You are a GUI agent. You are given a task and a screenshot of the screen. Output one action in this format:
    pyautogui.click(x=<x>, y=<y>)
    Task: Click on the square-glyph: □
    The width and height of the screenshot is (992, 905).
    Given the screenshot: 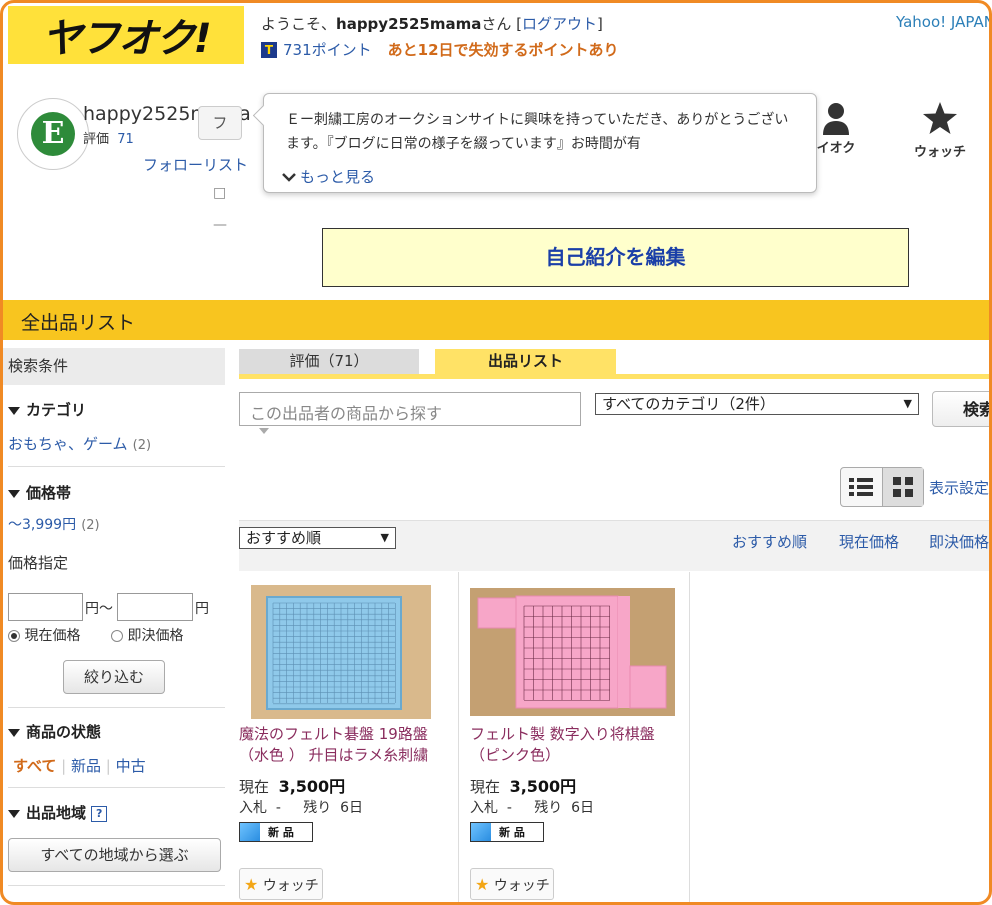 What is the action you would take?
    pyautogui.click(x=220, y=193)
    